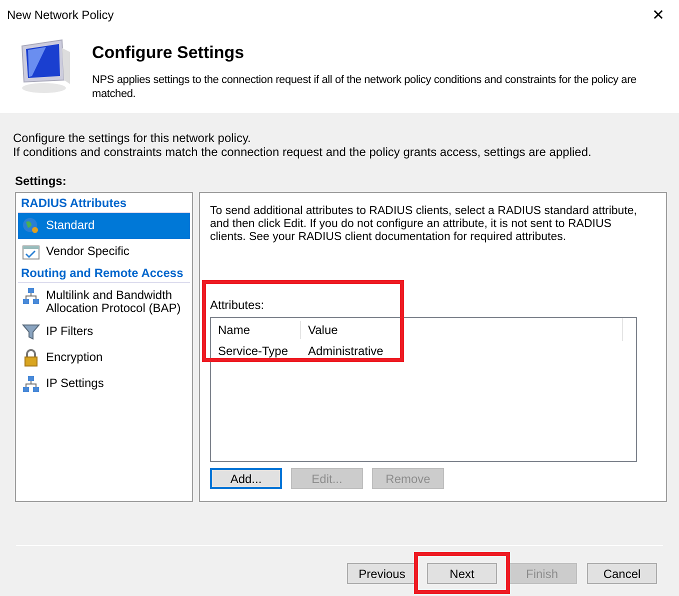  What do you see at coordinates (256, 329) in the screenshot?
I see `column-header: Name` at bounding box center [256, 329].